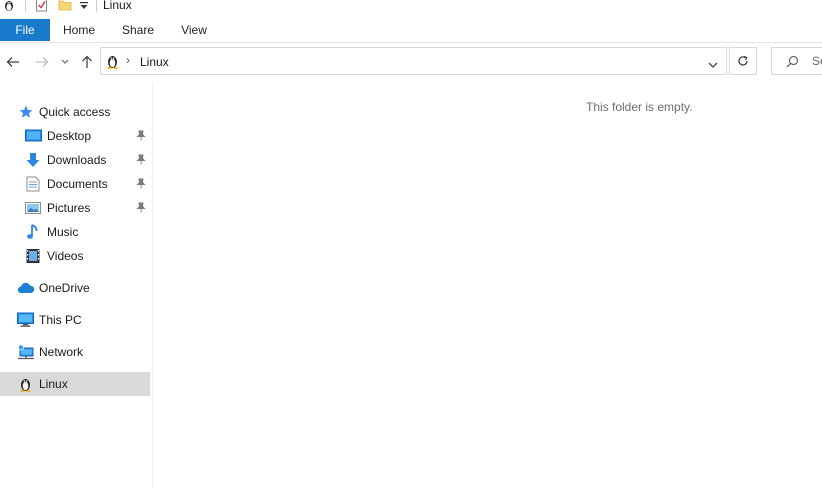 The image size is (822, 488). Describe the element at coordinates (77, 184) in the screenshot. I see `nav-item-label: Documents` at that location.